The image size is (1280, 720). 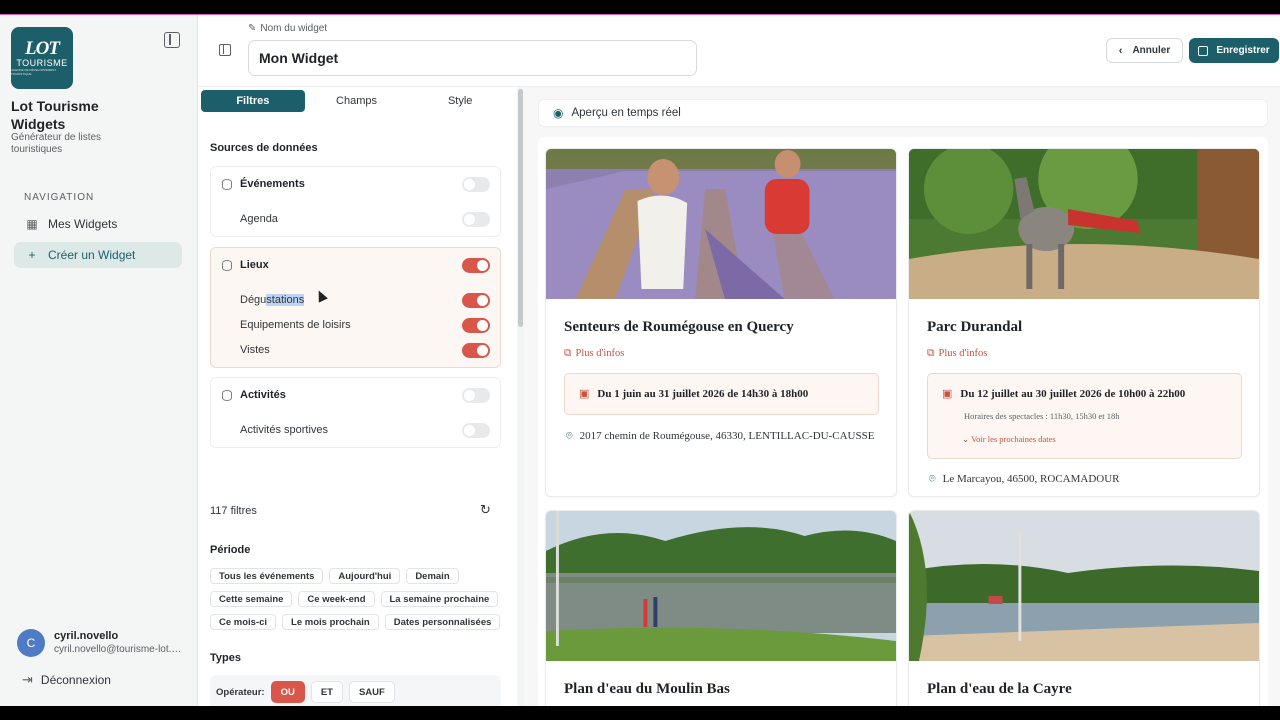 I want to click on chip-ce-week-end: Ce week-end, so click(x=336, y=599).